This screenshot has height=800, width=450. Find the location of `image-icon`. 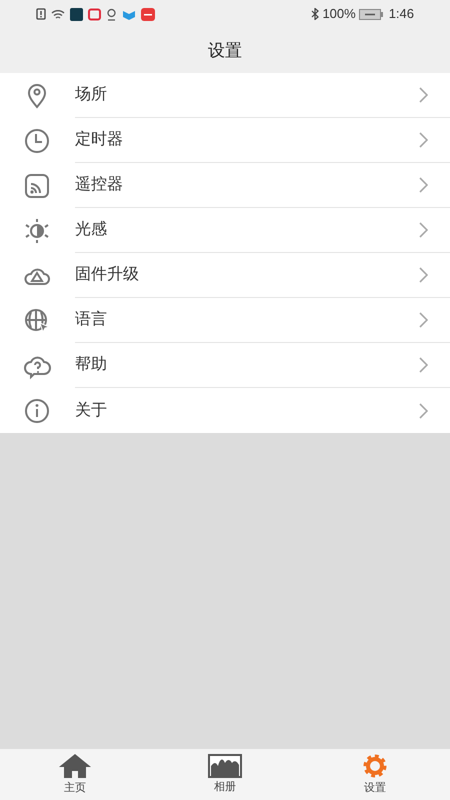

image-icon is located at coordinates (225, 766).